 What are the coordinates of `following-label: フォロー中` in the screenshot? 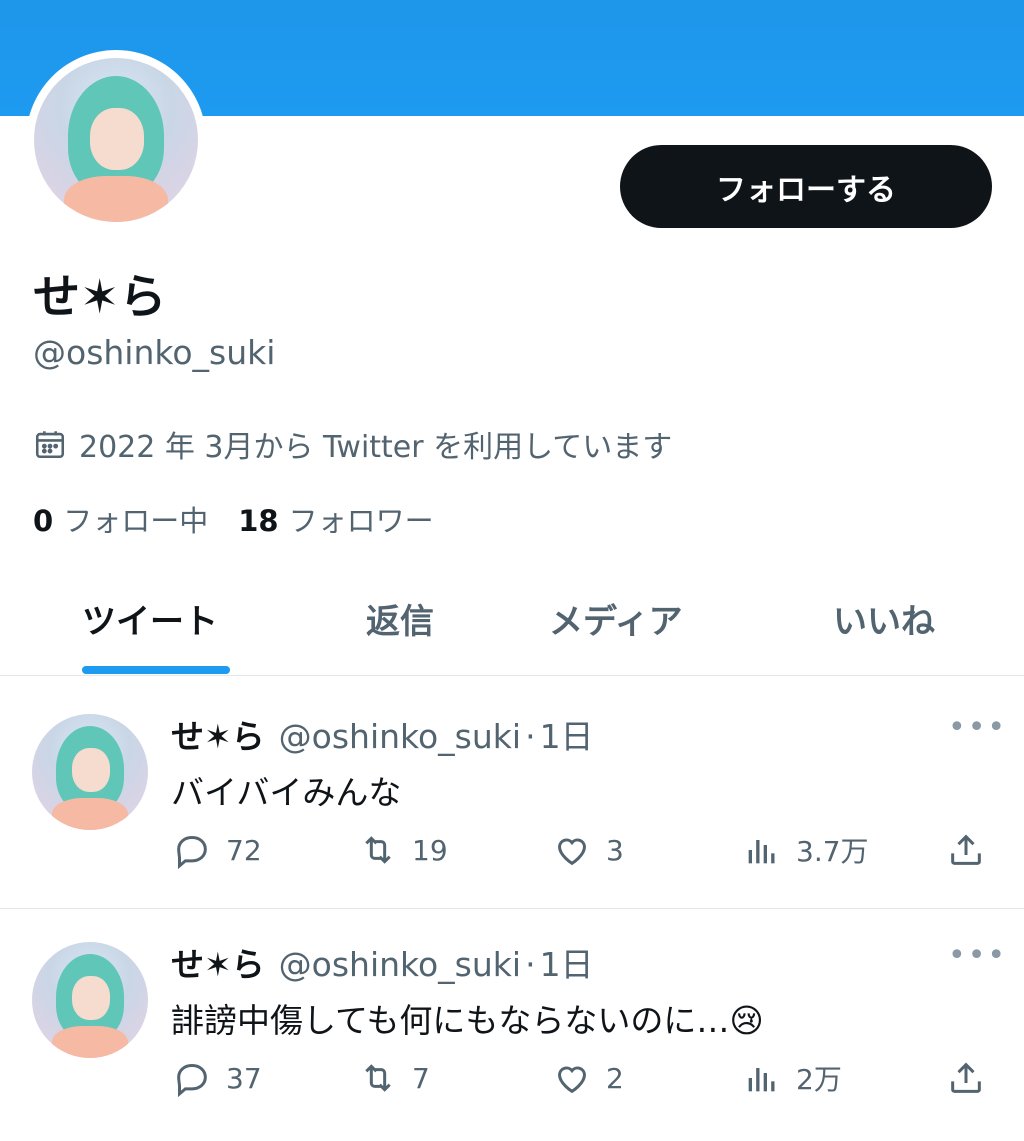 It's located at (136, 521).